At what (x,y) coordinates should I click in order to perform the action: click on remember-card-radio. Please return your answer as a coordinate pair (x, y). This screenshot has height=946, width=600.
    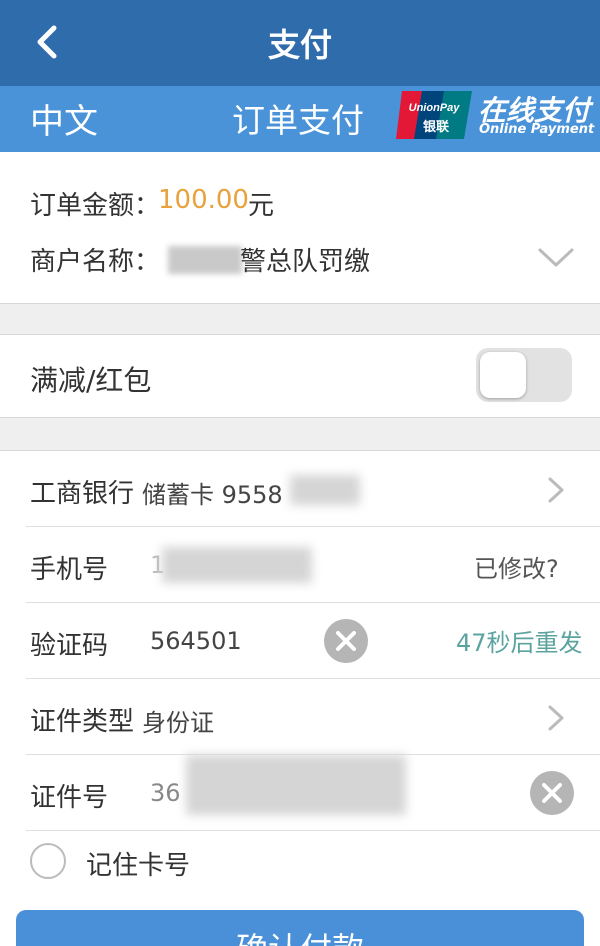
    Looking at the image, I should click on (48, 861).